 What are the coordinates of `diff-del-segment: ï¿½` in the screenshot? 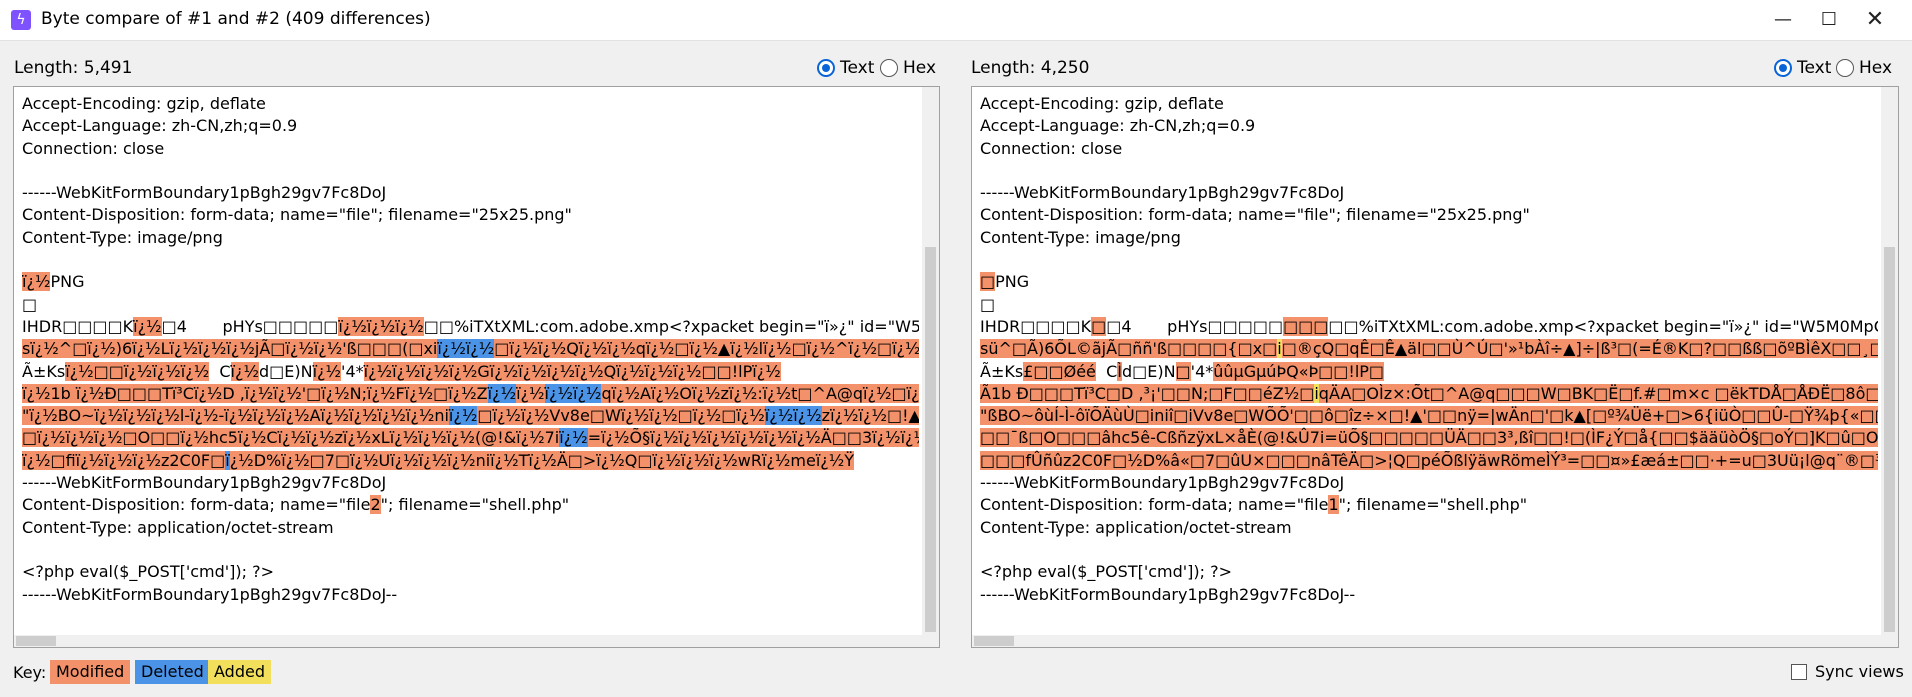 It's located at (463, 416).